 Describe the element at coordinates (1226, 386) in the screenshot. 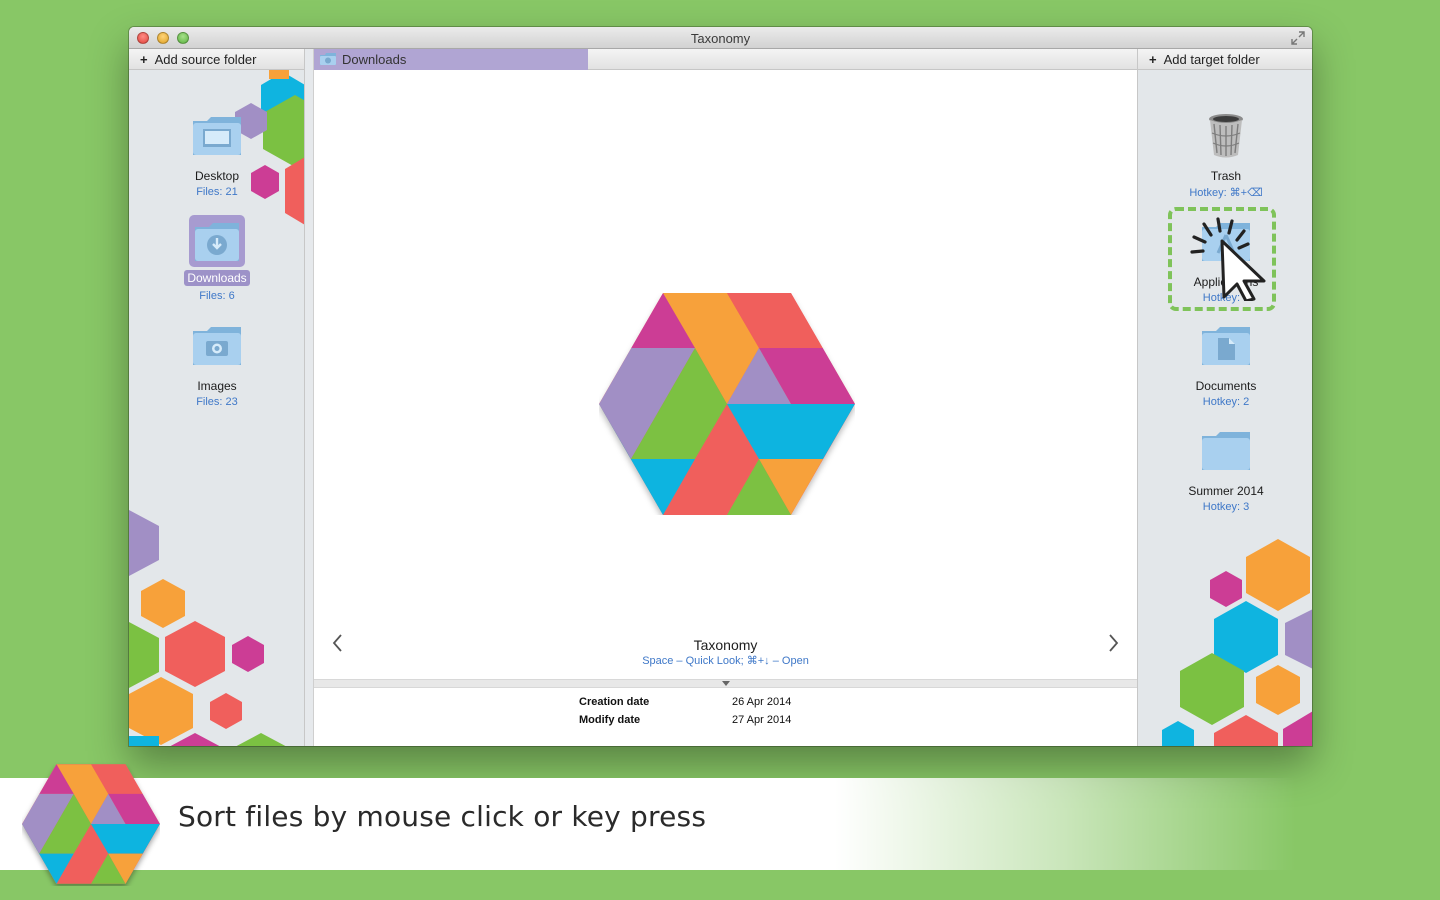

I see `folder-name: Documents` at that location.